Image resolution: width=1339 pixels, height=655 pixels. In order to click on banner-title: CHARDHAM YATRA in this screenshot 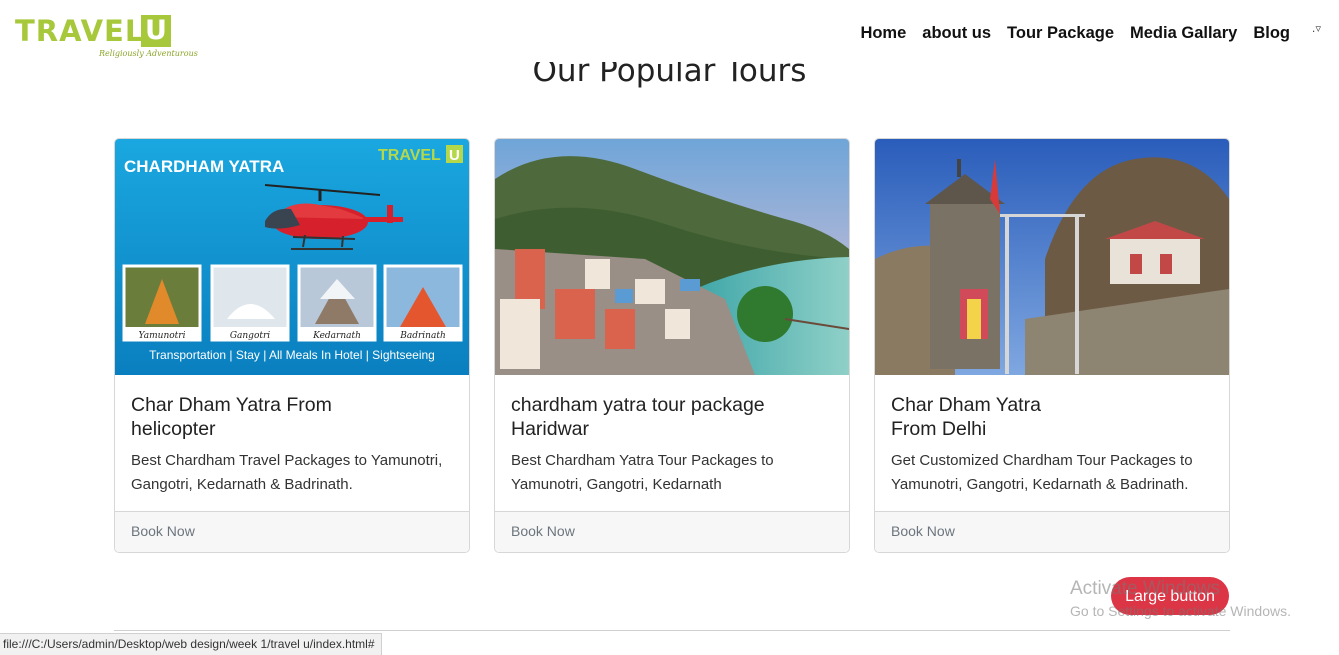, I will do `click(204, 166)`.